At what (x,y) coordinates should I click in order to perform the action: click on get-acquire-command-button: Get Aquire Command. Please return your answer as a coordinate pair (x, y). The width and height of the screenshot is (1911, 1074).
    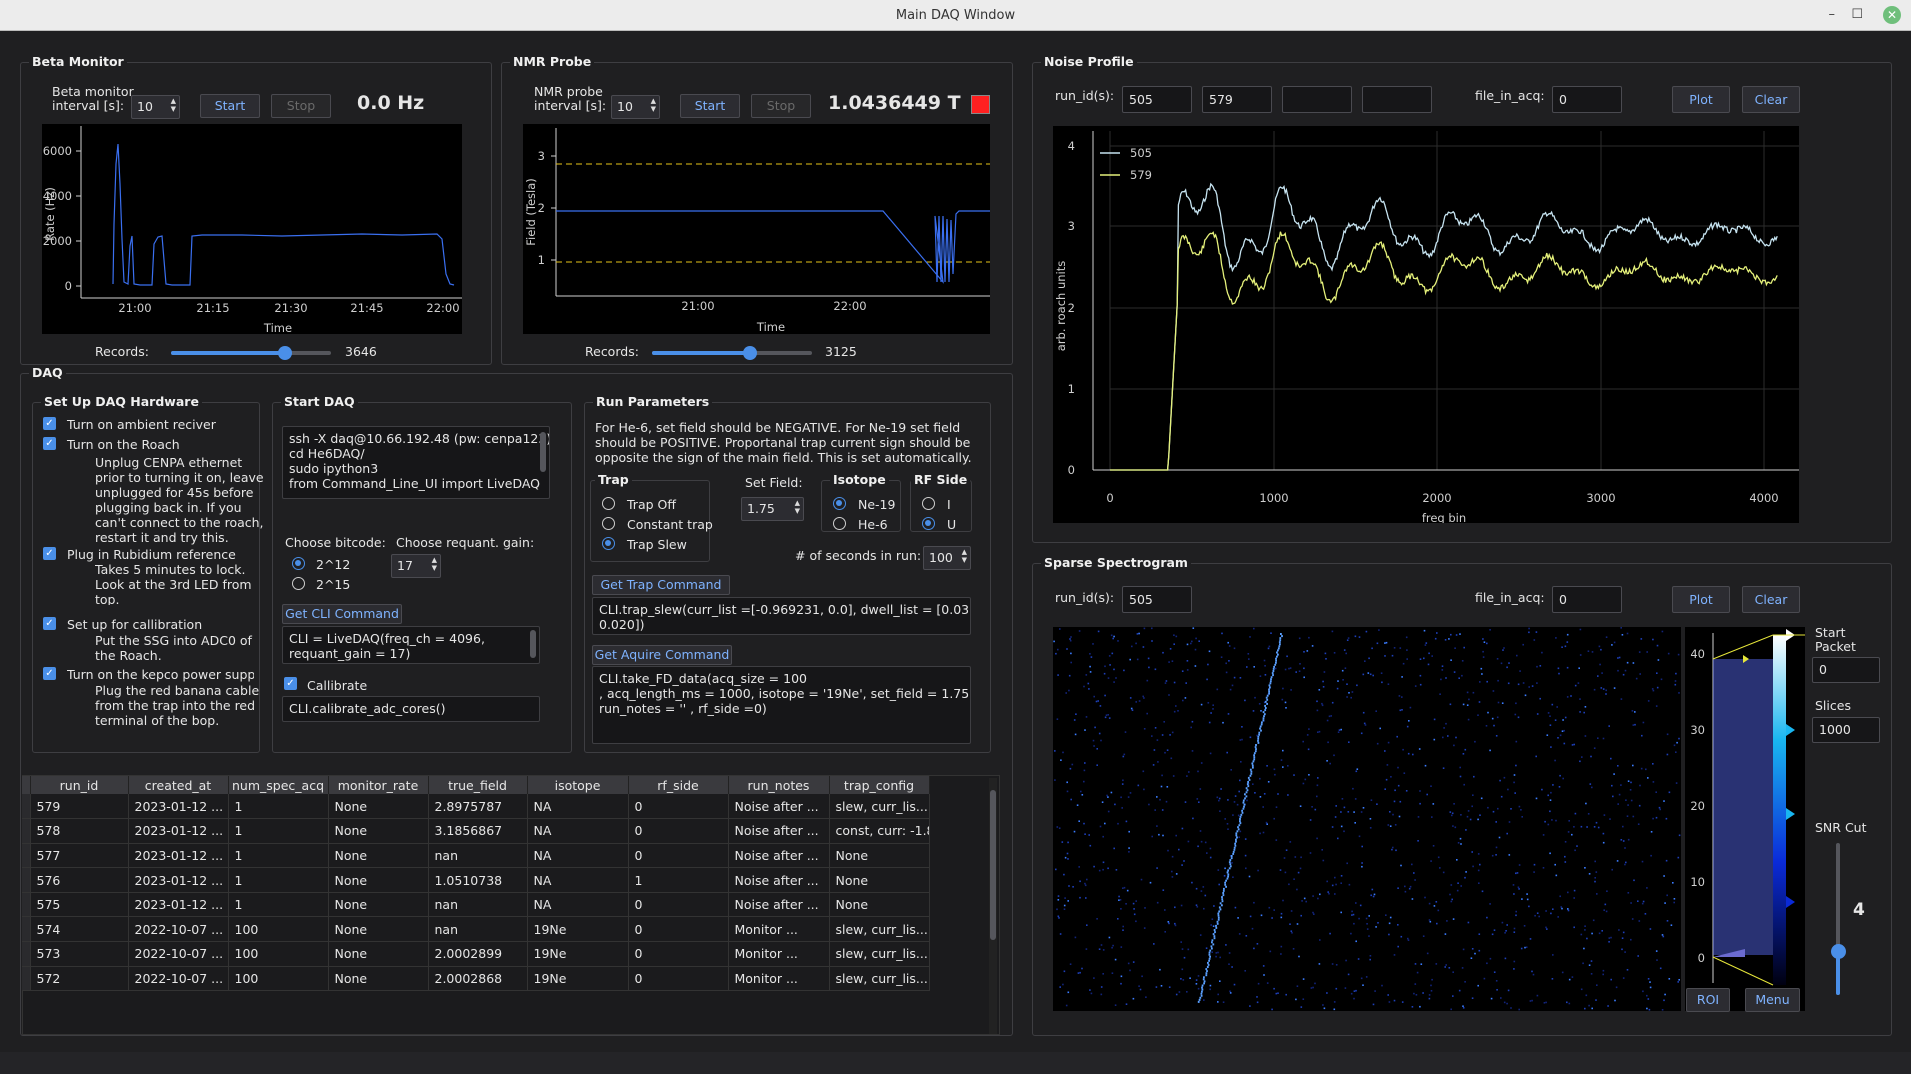
    Looking at the image, I should click on (662, 655).